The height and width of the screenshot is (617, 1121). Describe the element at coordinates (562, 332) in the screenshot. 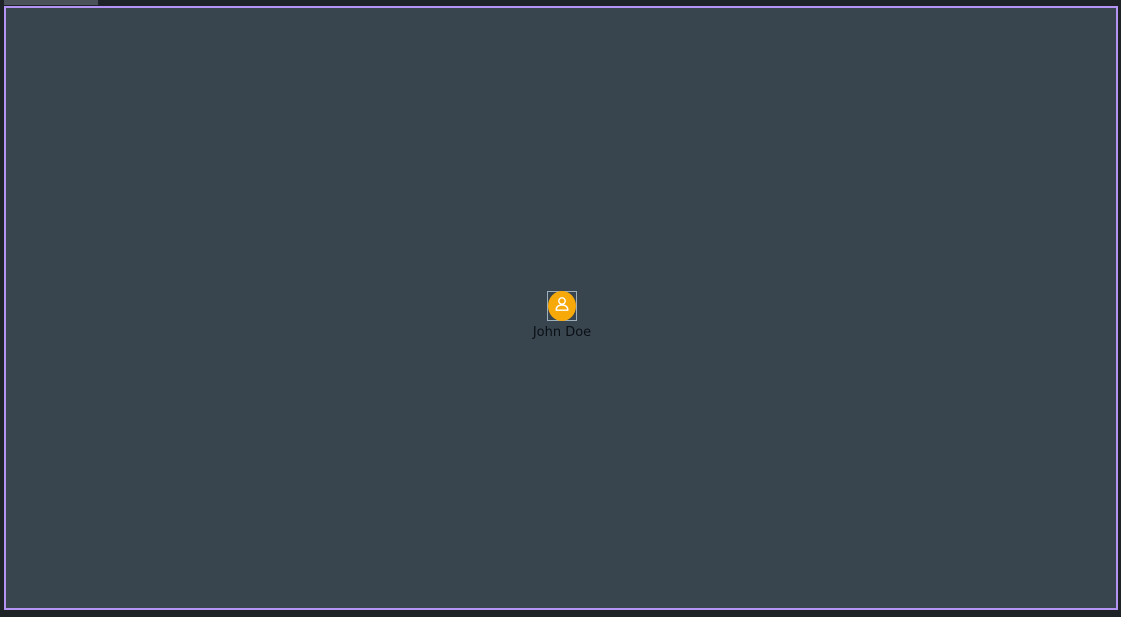

I see `user-name-label: John Doe` at that location.